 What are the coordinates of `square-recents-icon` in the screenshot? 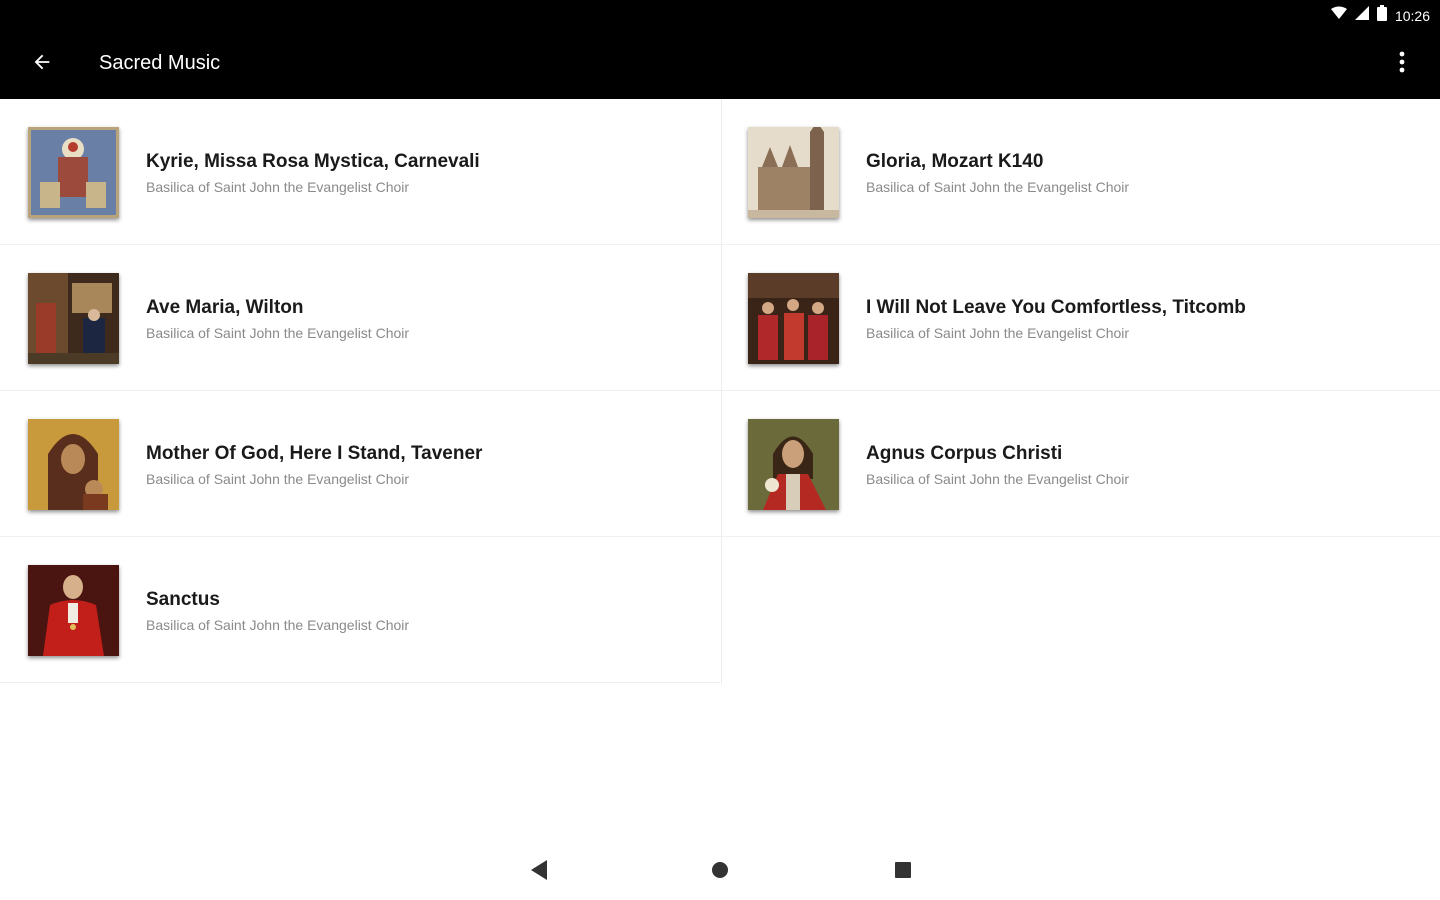 It's located at (903, 872).